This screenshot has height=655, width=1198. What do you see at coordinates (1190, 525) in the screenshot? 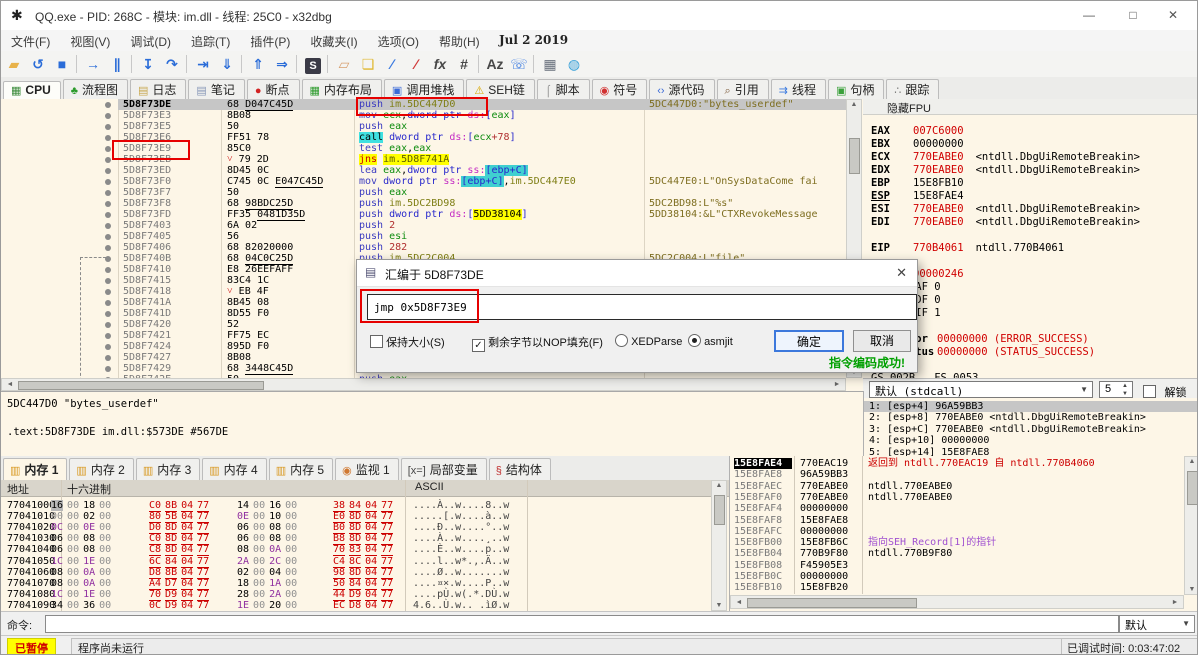
I see `stack-vscrollbar: ▲ ▼` at bounding box center [1190, 525].